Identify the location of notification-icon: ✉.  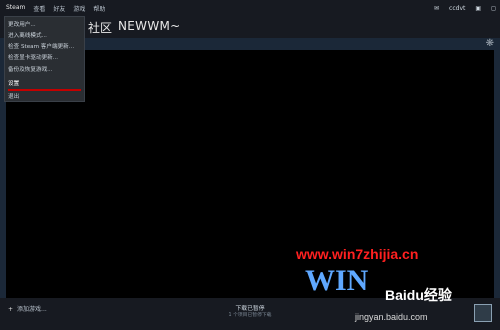
(436, 8).